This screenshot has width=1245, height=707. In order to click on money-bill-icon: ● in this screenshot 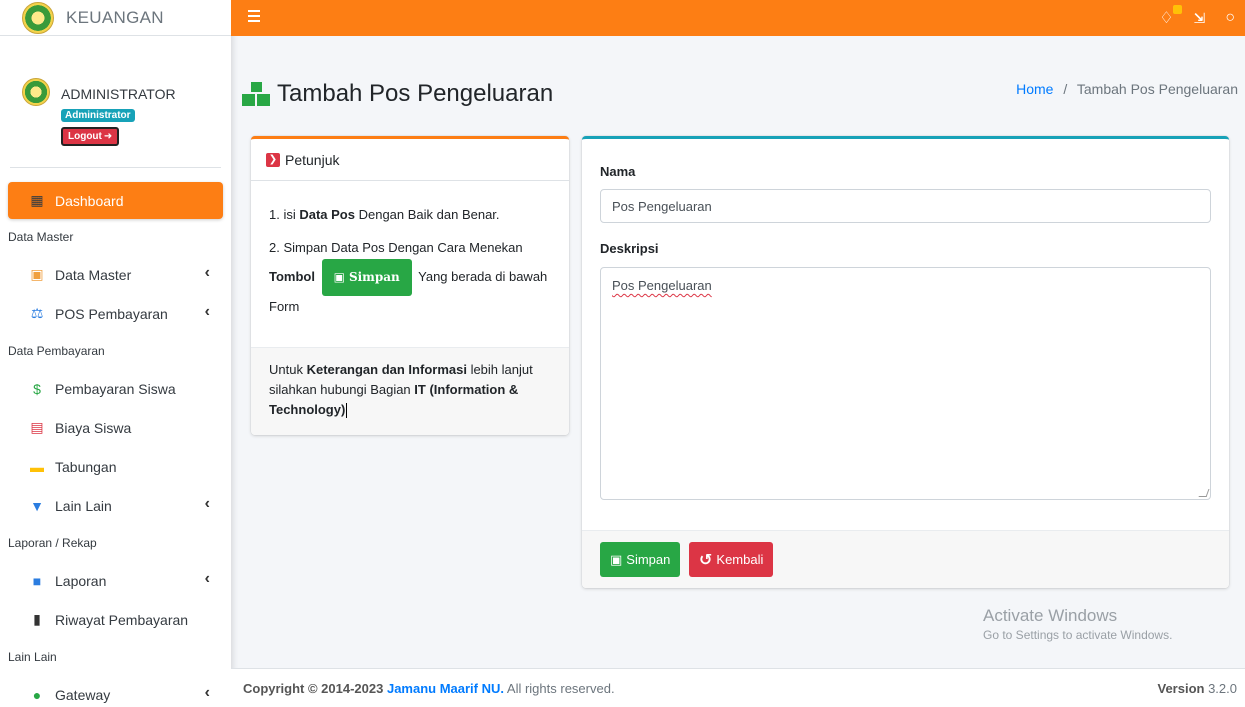, I will do `click(37, 694)`.